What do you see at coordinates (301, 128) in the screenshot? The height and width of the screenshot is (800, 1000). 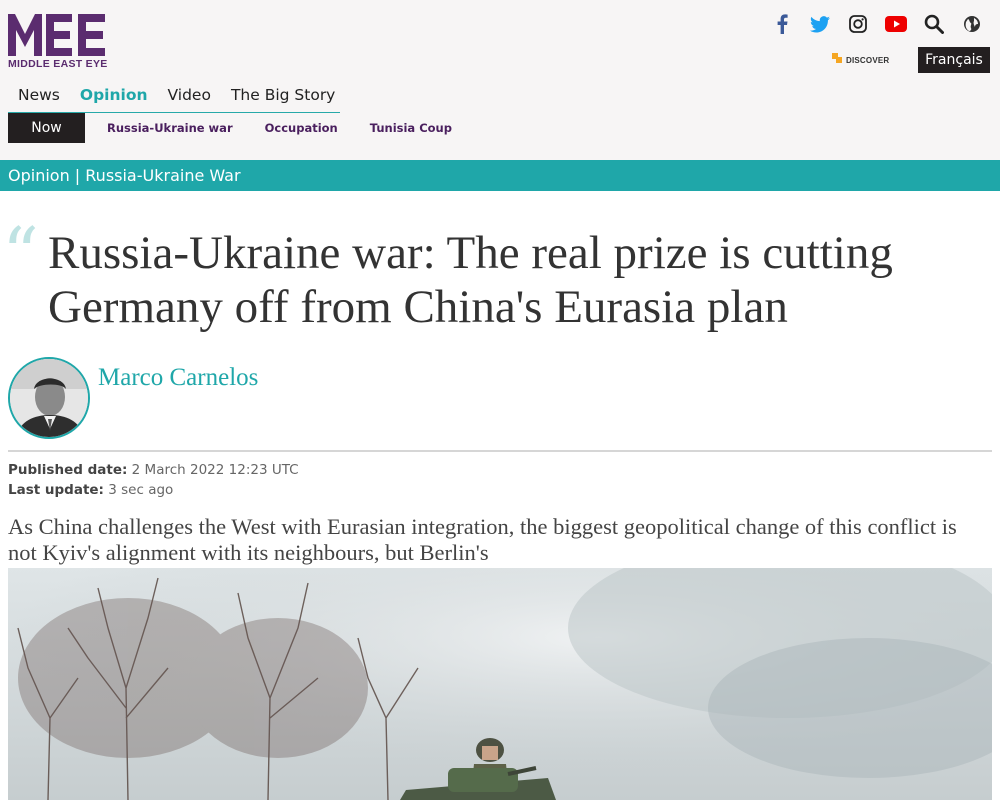 I see `tag-occupation: Occupation` at bounding box center [301, 128].